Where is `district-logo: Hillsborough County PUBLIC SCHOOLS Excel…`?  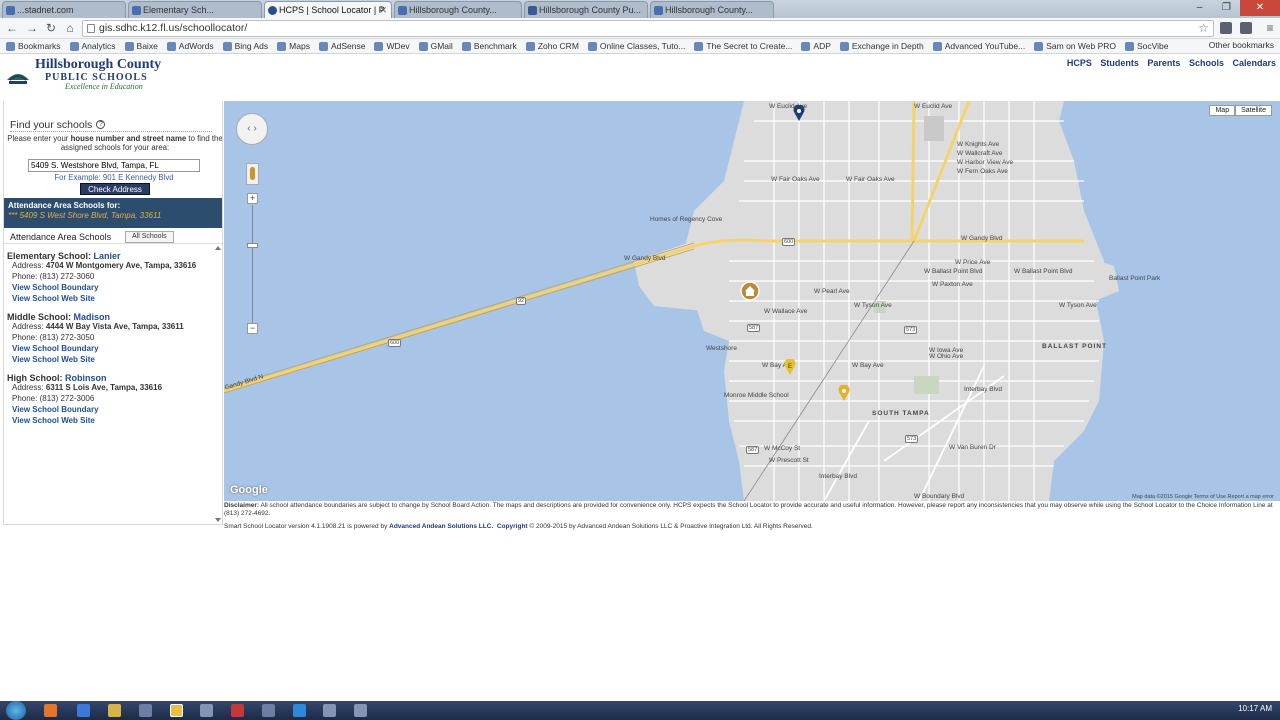
district-logo: Hillsborough County PUBLIC SCHOOLS Excel… is located at coordinates (90, 75).